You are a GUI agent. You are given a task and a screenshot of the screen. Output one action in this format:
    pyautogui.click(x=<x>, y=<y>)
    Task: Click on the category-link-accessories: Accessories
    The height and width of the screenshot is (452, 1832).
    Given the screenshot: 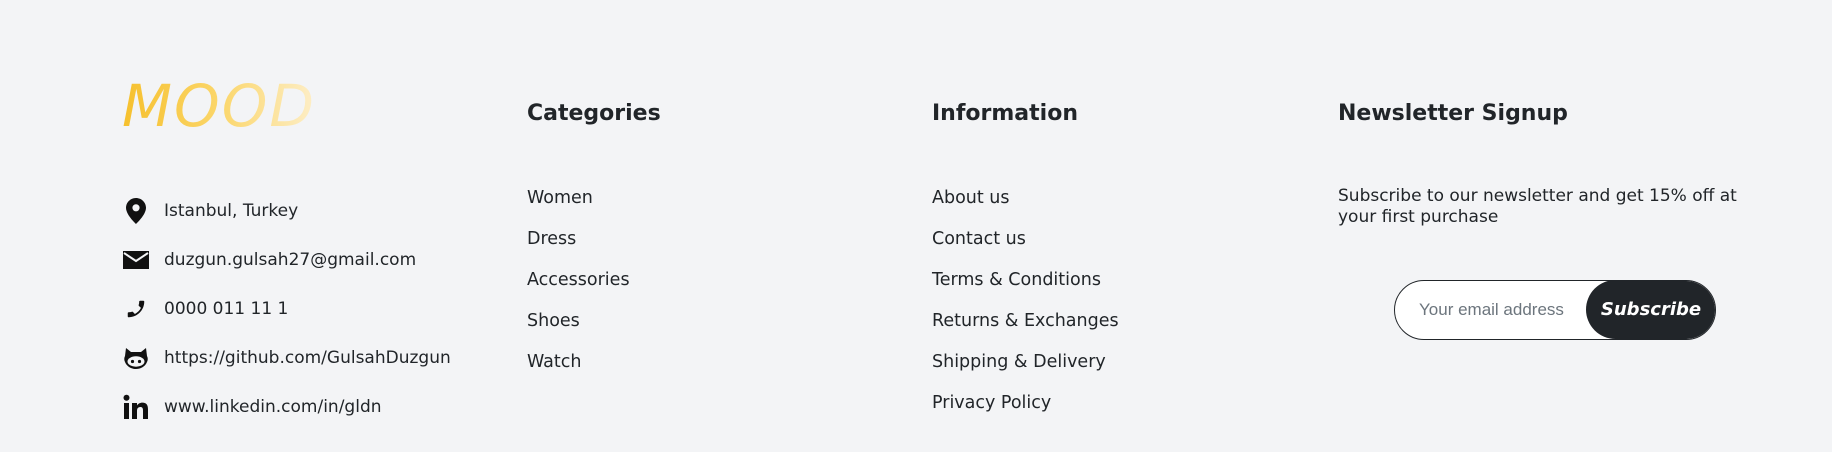 What is the action you would take?
    pyautogui.click(x=578, y=280)
    